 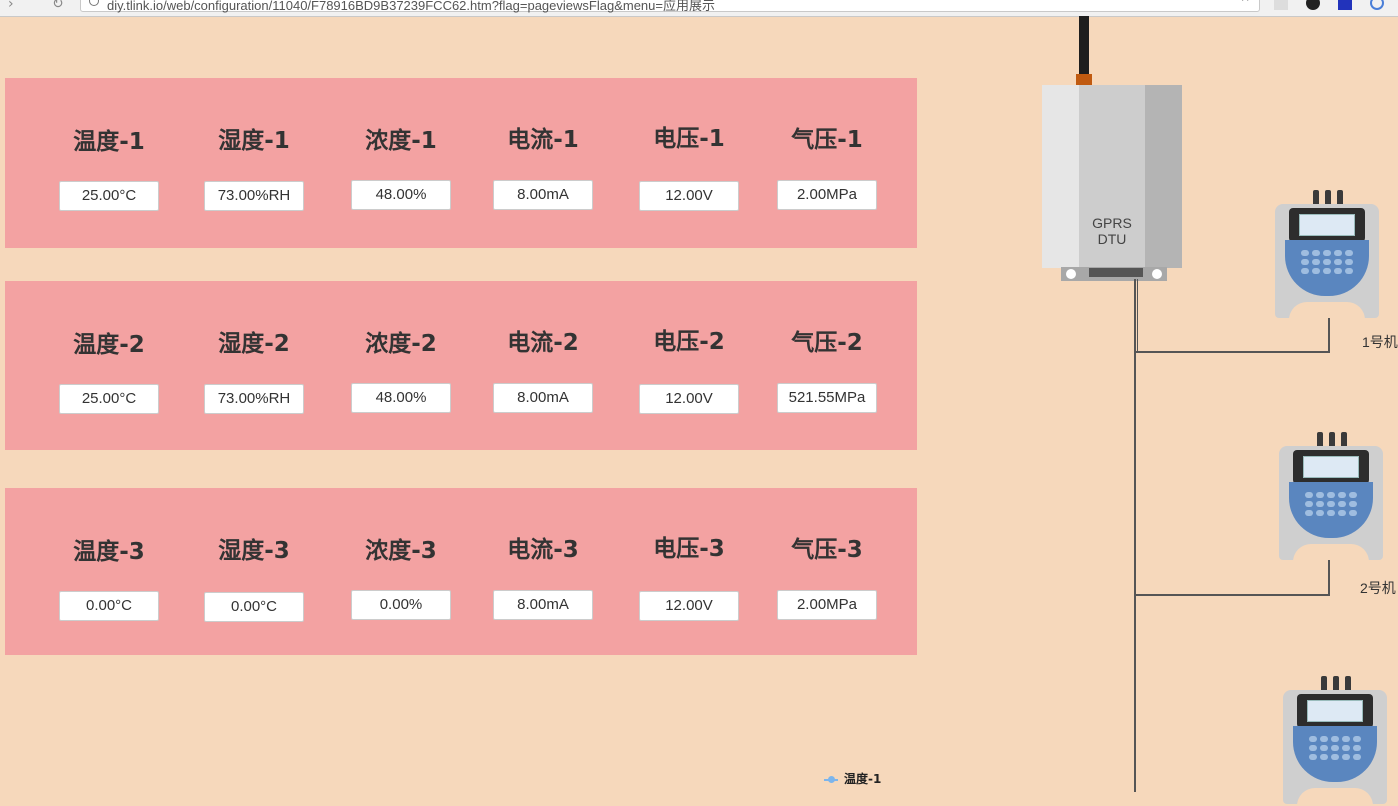 What do you see at coordinates (827, 576) in the screenshot?
I see `sensor-pressure-3: 气压-3 2.00MPa` at bounding box center [827, 576].